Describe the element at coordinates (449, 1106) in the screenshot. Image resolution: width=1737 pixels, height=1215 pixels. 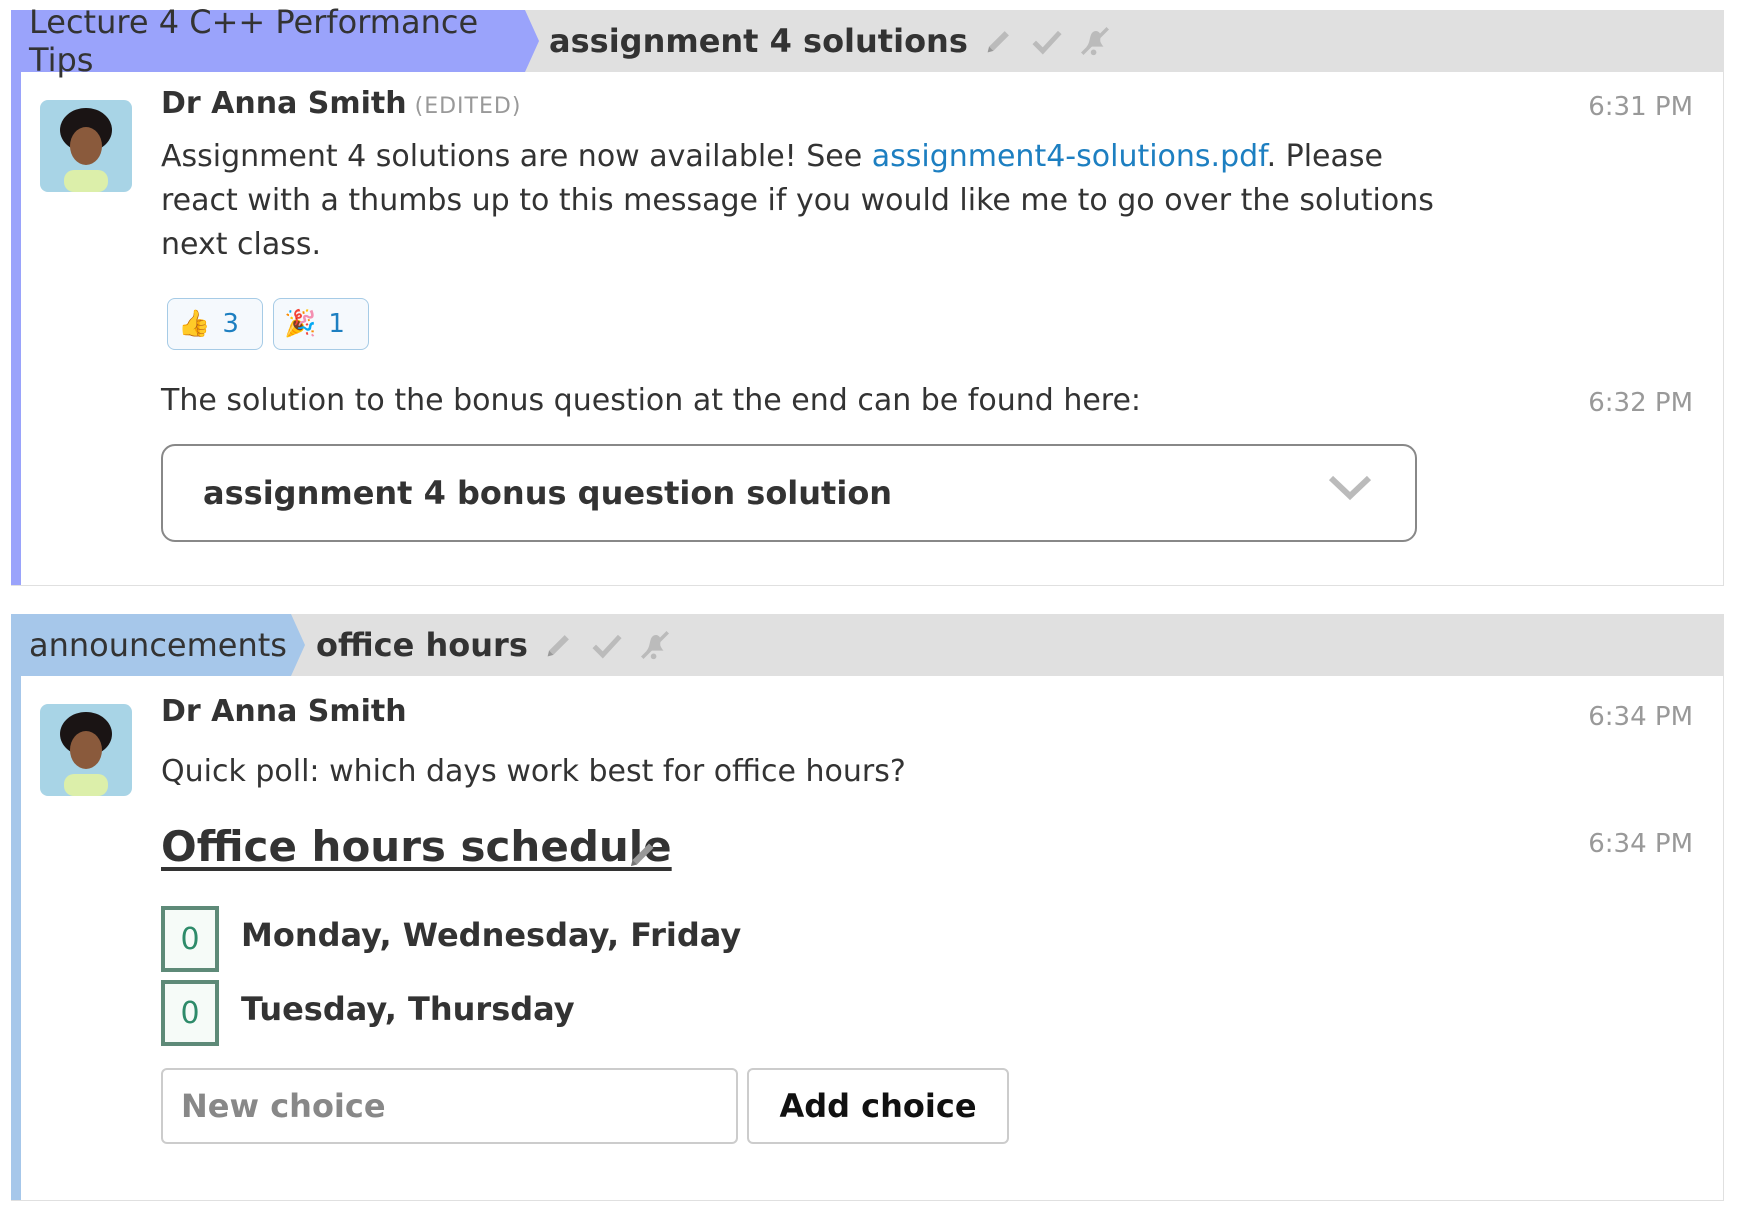
I see `new-choice-input` at that location.